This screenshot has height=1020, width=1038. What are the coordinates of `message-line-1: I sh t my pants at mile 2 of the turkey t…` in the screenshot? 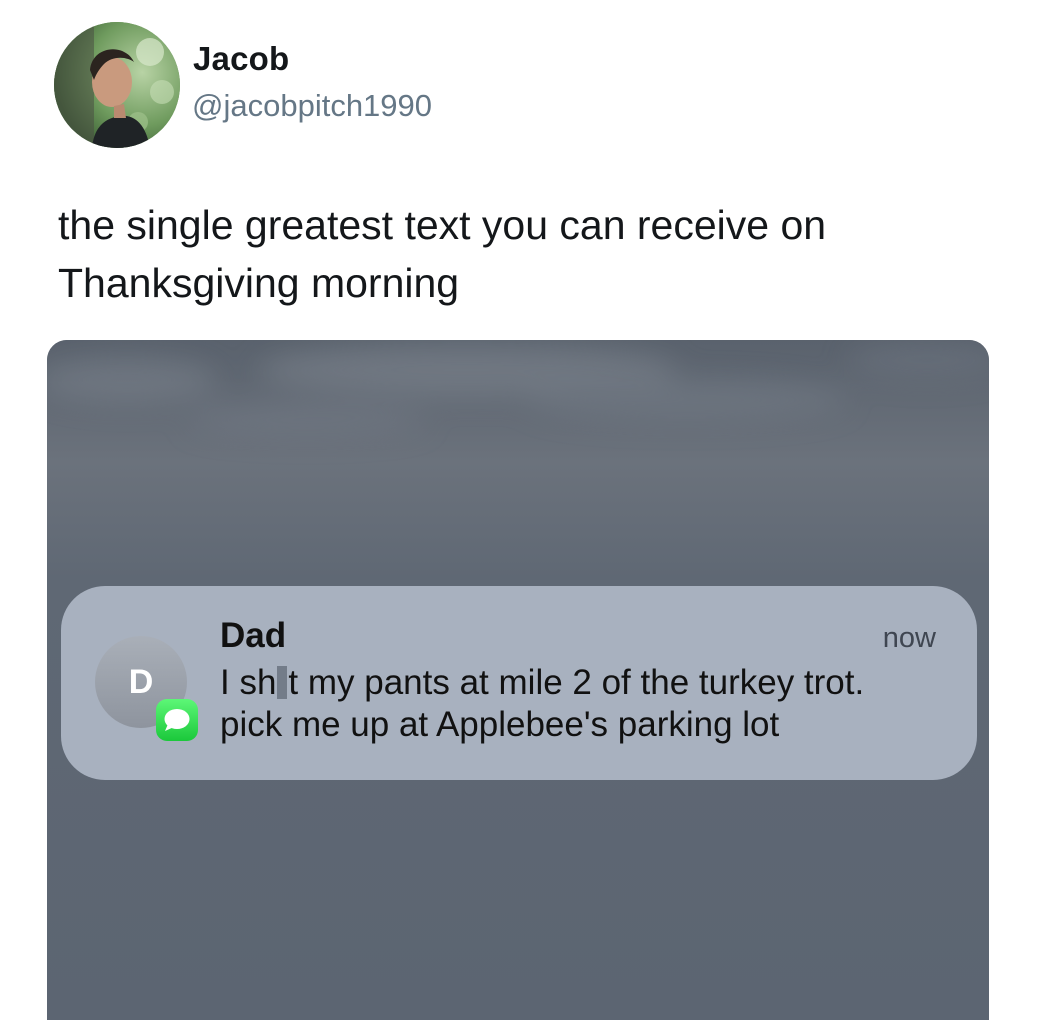 It's located at (590, 683).